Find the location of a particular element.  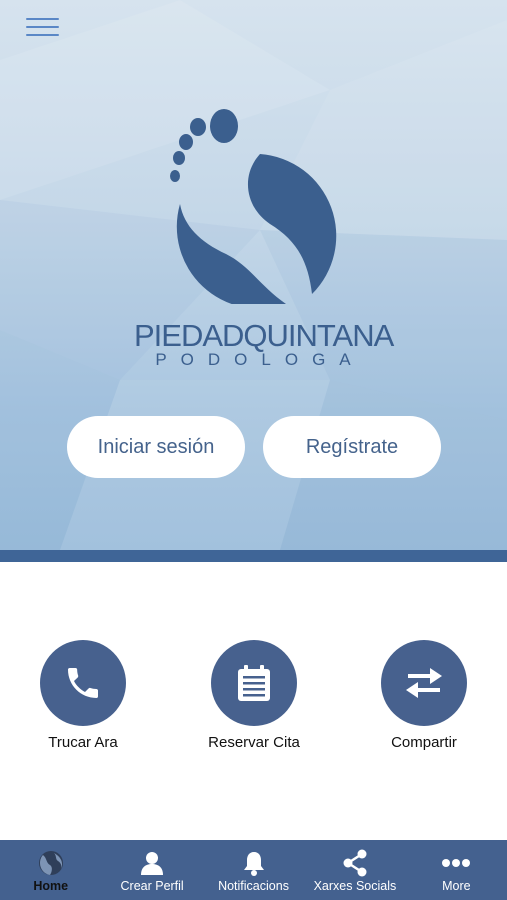

call-circle is located at coordinates (83, 683).